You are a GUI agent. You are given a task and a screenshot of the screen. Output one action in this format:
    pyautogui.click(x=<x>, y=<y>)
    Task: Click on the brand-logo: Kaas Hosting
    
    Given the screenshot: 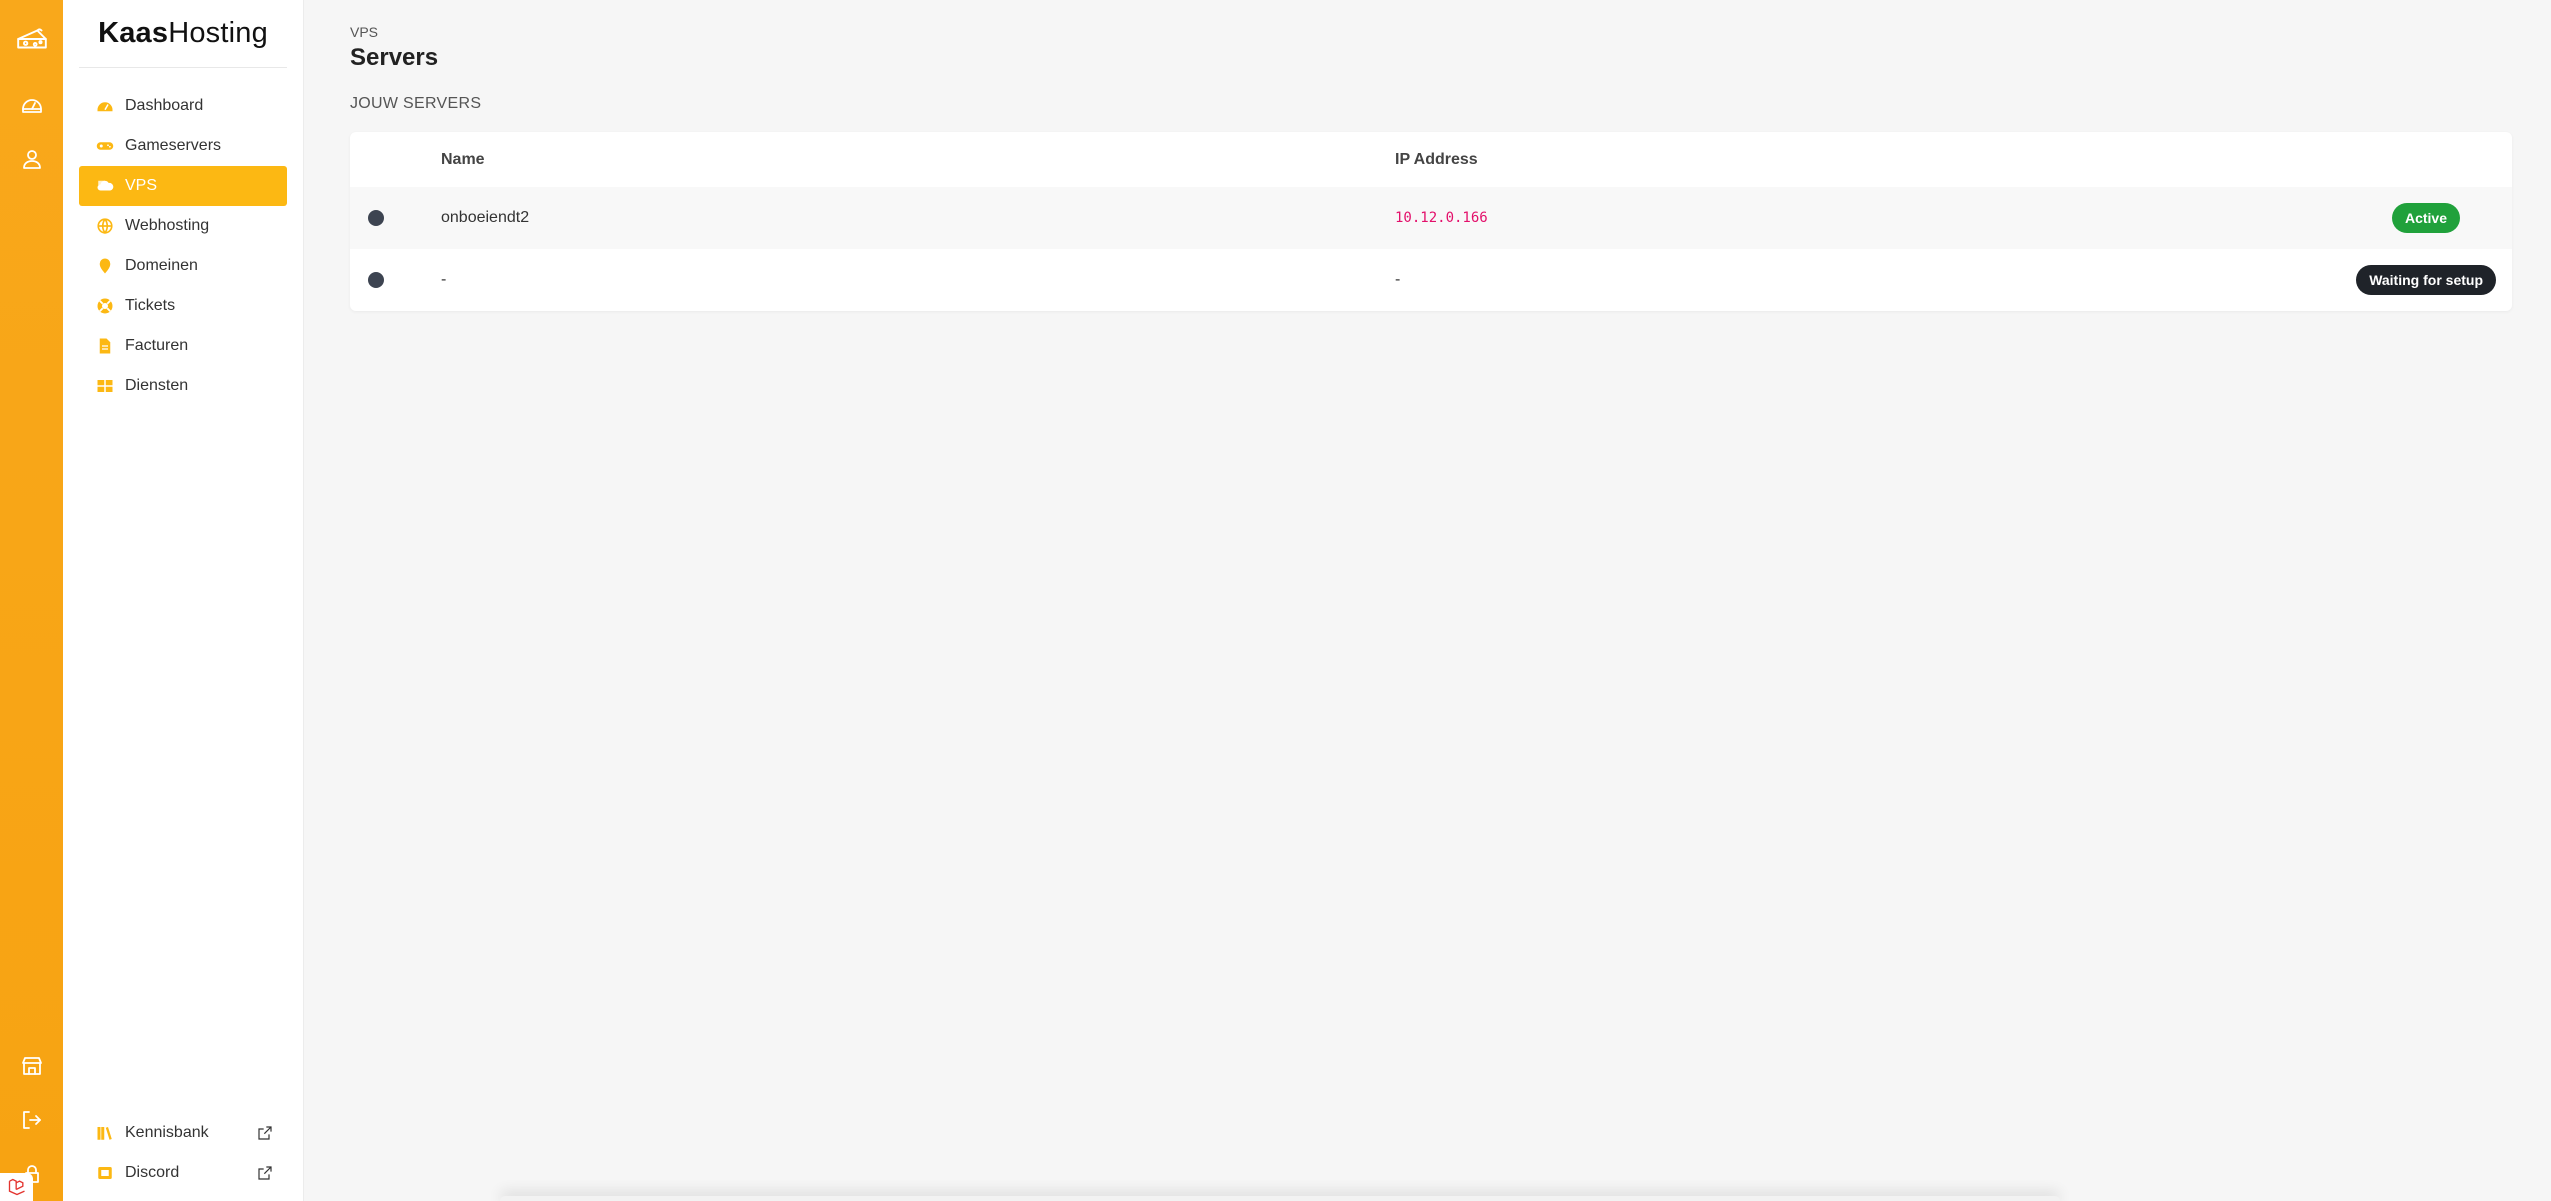 What is the action you would take?
    pyautogui.click(x=183, y=34)
    